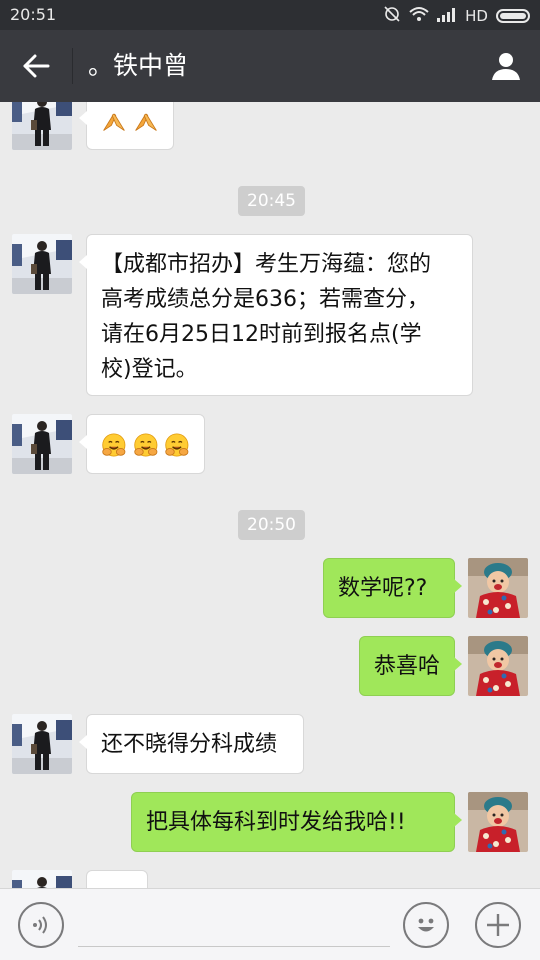 The height and width of the screenshot is (960, 540). I want to click on message-line: 高考成绩总分是636；若需查分，, so click(265, 299).